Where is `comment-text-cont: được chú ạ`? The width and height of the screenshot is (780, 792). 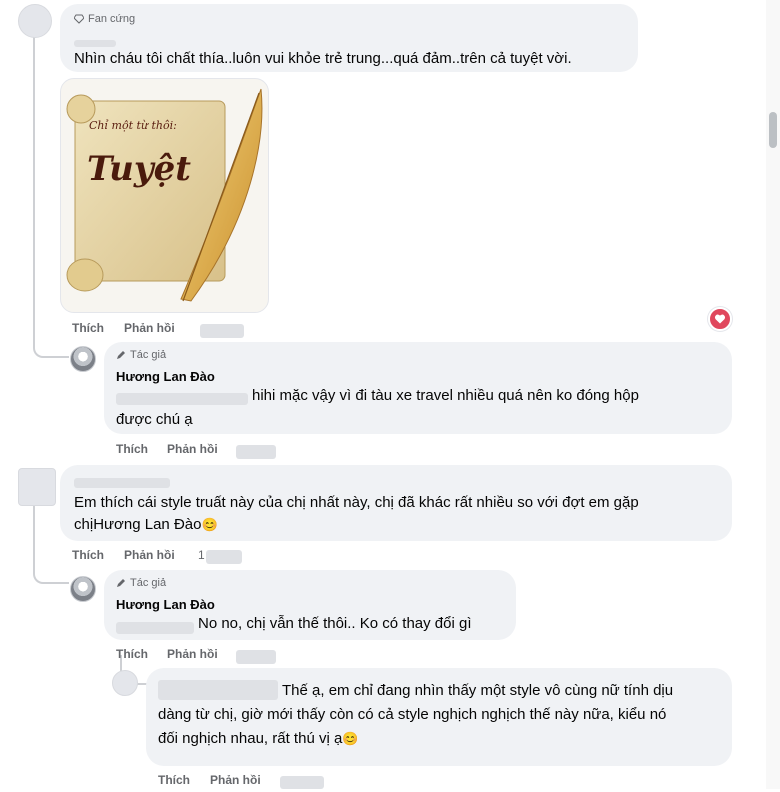
comment-text-cont: được chú ạ is located at coordinates (154, 419).